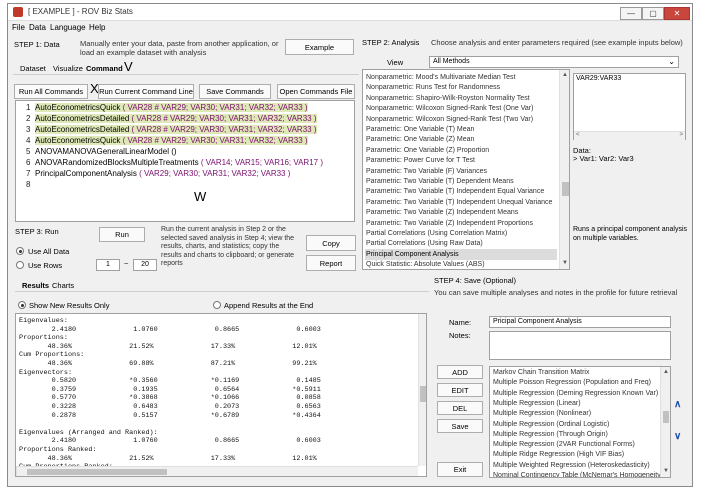 The width and height of the screenshot is (701, 491). Describe the element at coordinates (578, 135) in the screenshot. I see `scroll-left-icon: <` at that location.